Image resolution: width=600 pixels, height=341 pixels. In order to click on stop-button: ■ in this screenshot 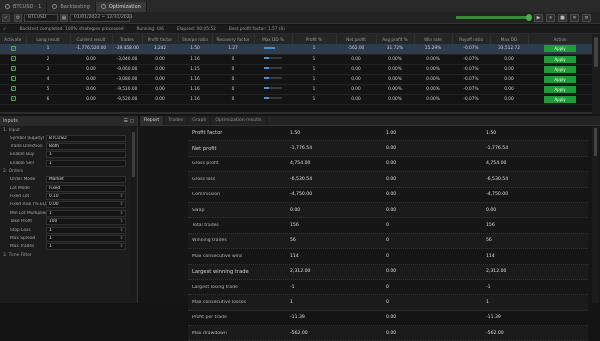, I will do `click(562, 18)`.